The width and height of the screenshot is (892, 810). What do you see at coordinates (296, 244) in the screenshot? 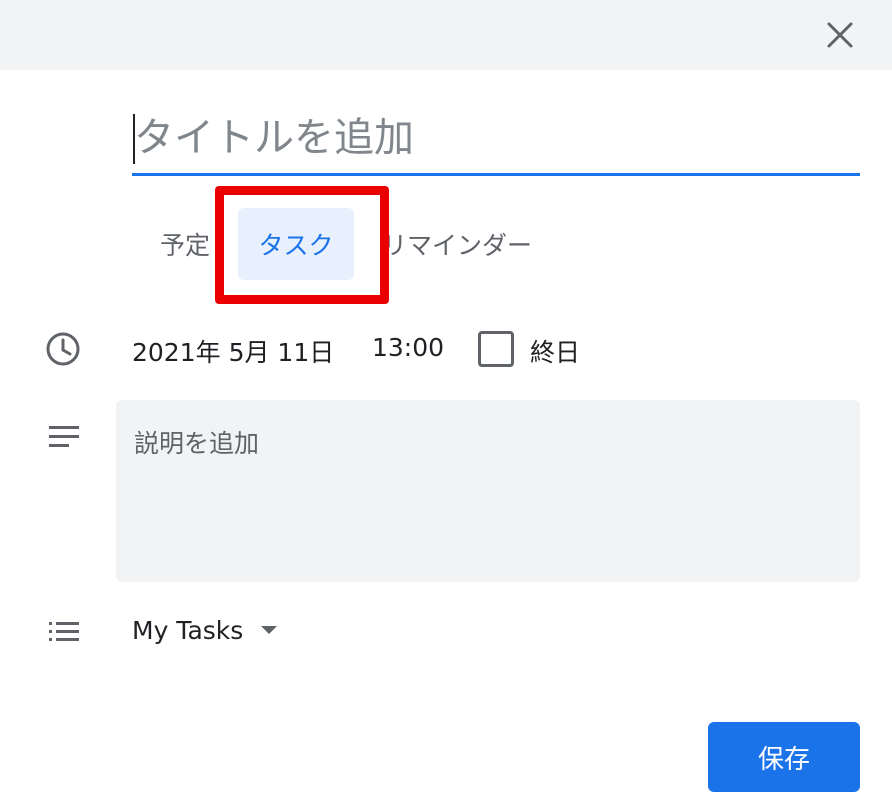
I see `tab-task: タスク` at bounding box center [296, 244].